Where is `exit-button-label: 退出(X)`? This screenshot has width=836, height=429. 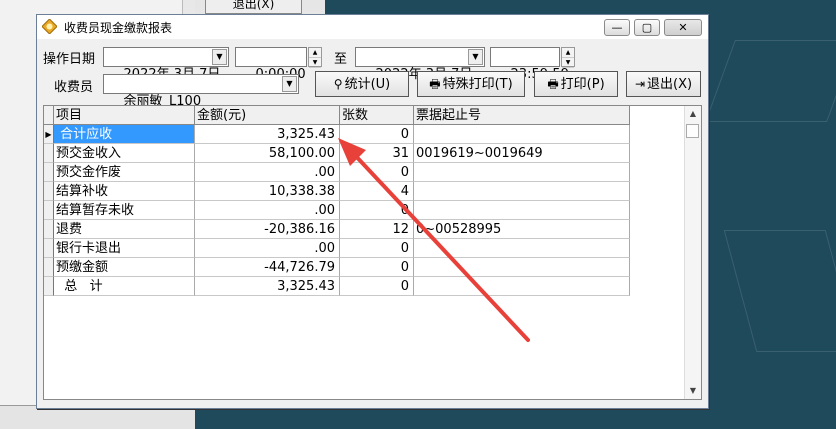 exit-button-label: 退出(X) is located at coordinates (670, 84).